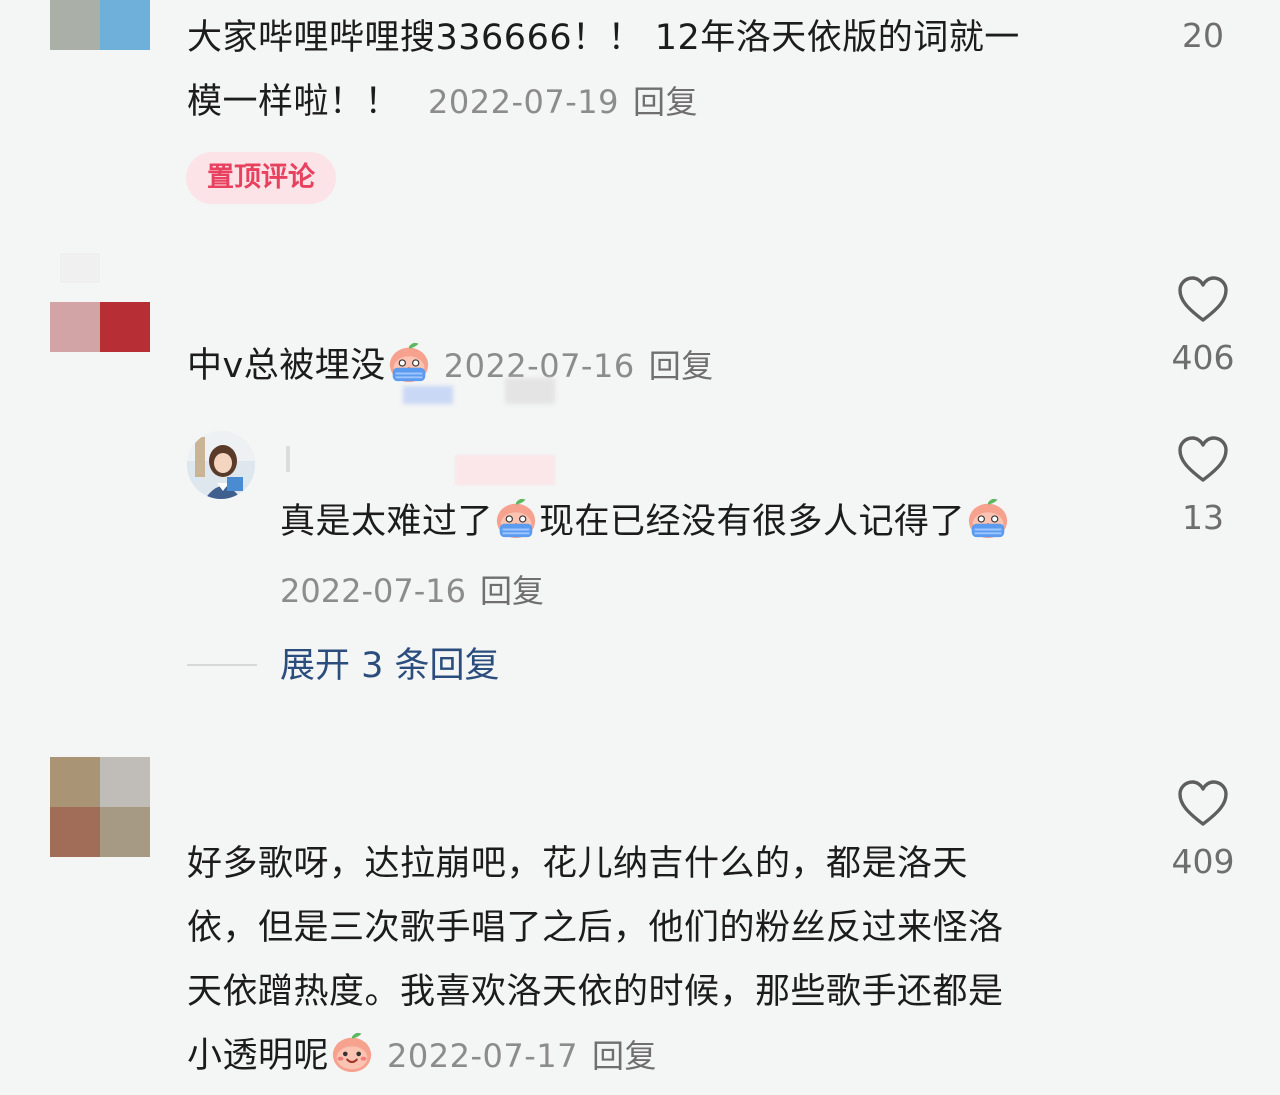 The width and height of the screenshot is (1280, 1095). I want to click on comment-text-line: 依，但是三次歌手唱了之后，他们的粉丝反过来怪洛, so click(595, 928).